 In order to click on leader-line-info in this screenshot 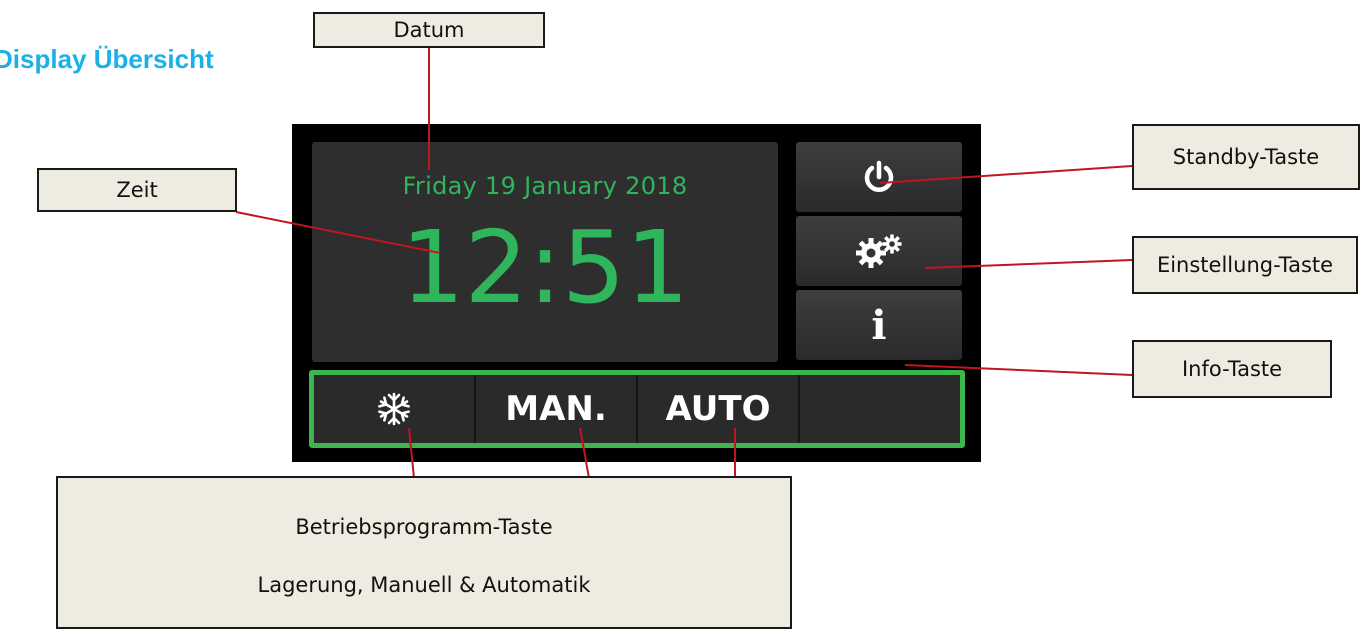, I will do `click(1018, 370)`.